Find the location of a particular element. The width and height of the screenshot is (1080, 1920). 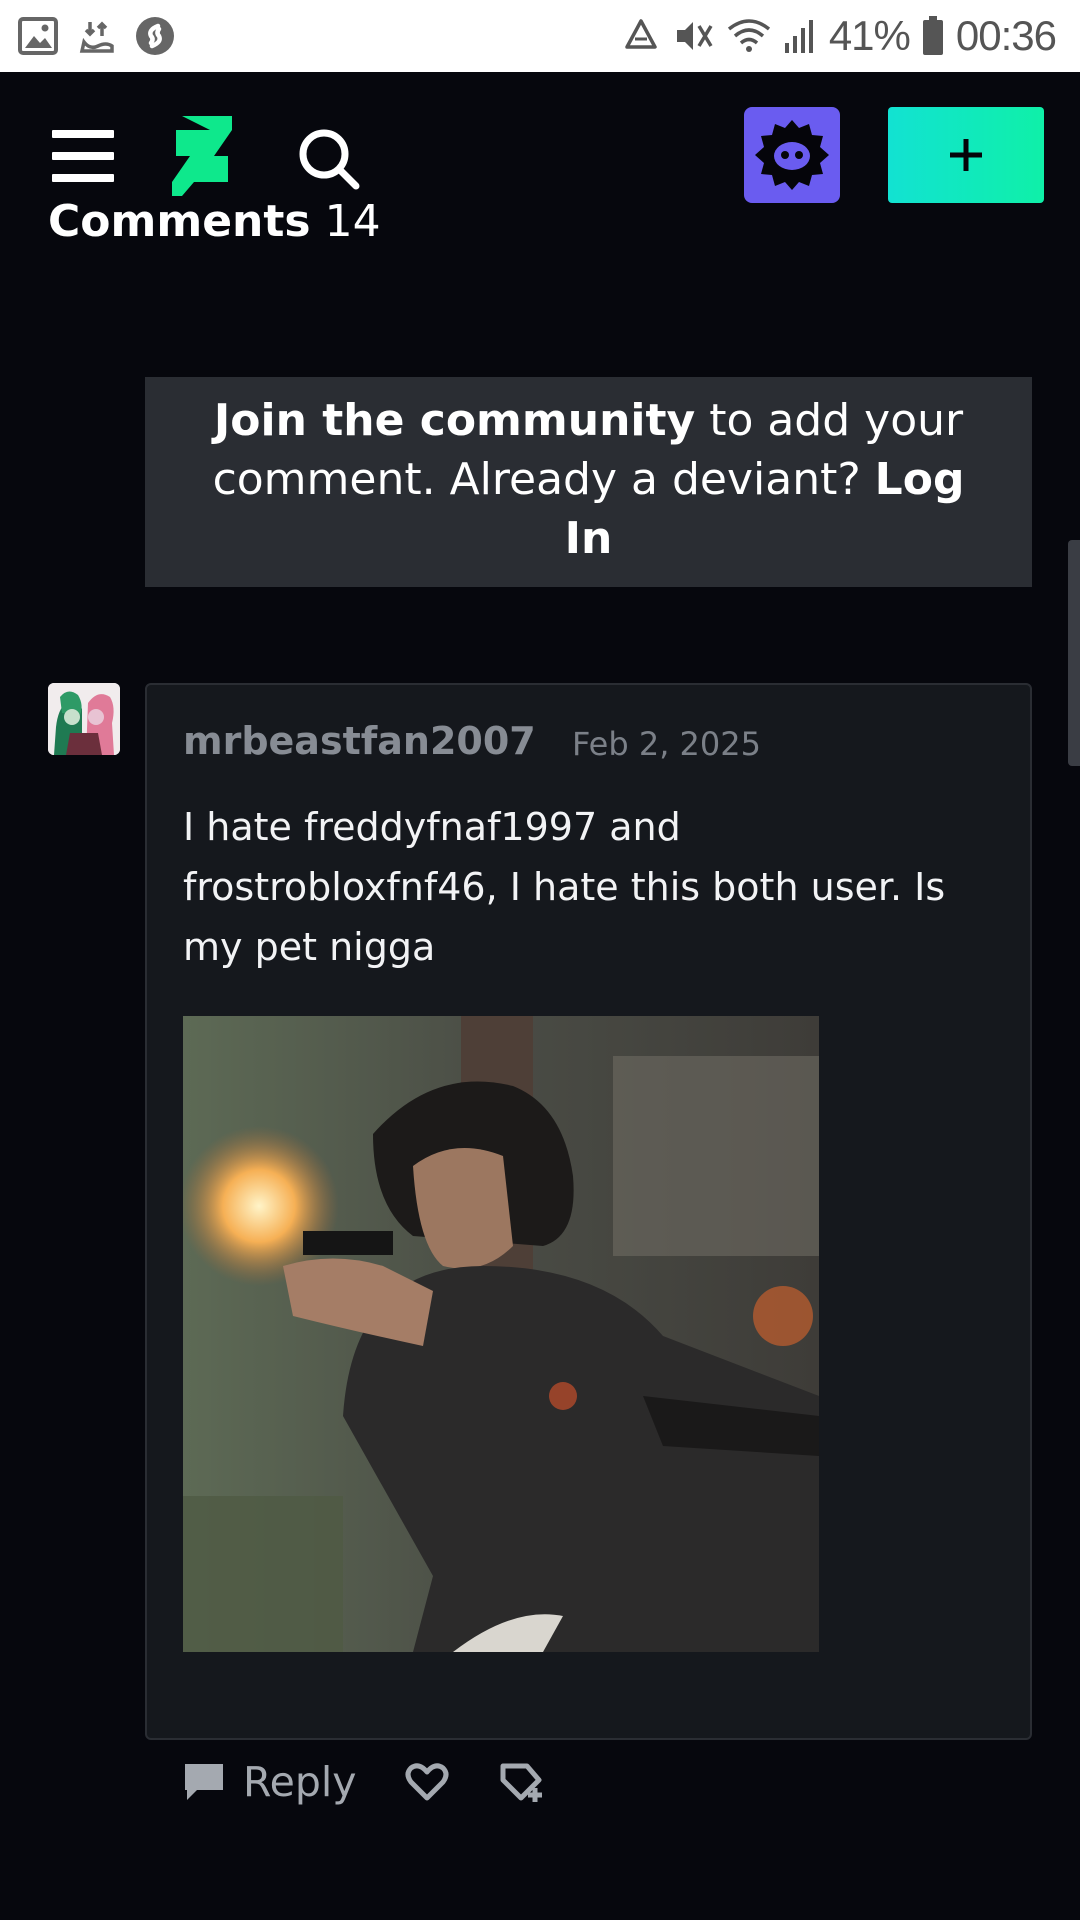

collect-tag-icon is located at coordinates (521, 1782).